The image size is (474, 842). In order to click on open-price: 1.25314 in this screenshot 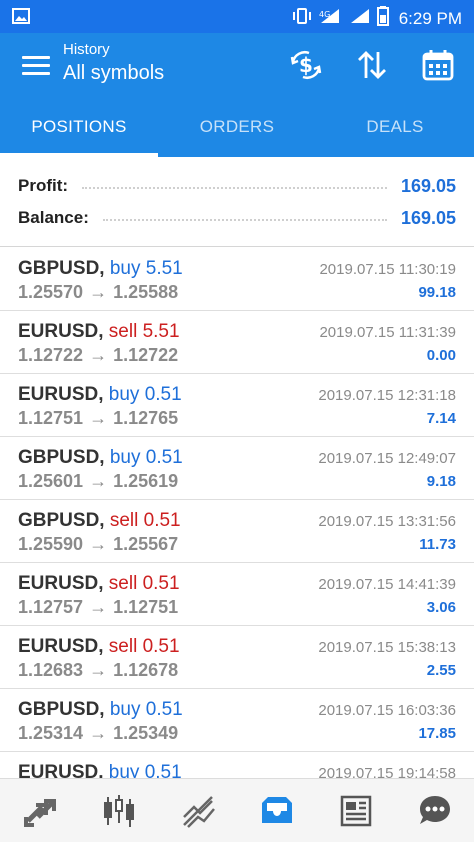, I will do `click(51, 733)`.